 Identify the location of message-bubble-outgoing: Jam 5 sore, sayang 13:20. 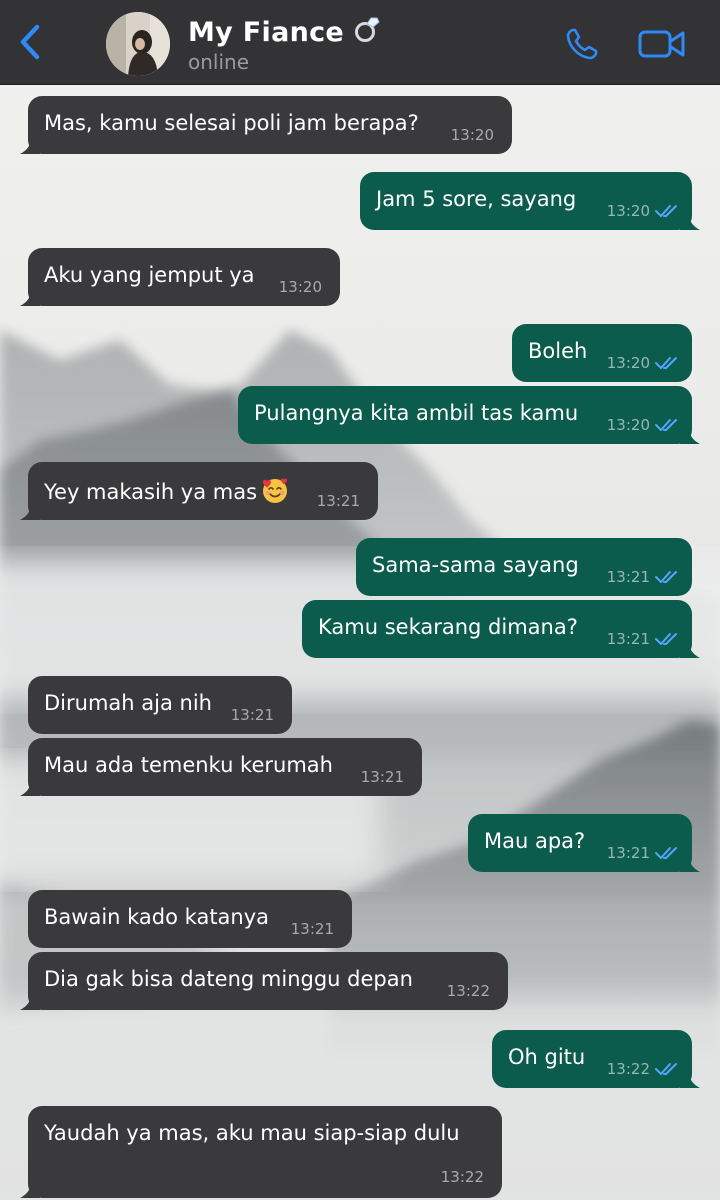
(530, 201).